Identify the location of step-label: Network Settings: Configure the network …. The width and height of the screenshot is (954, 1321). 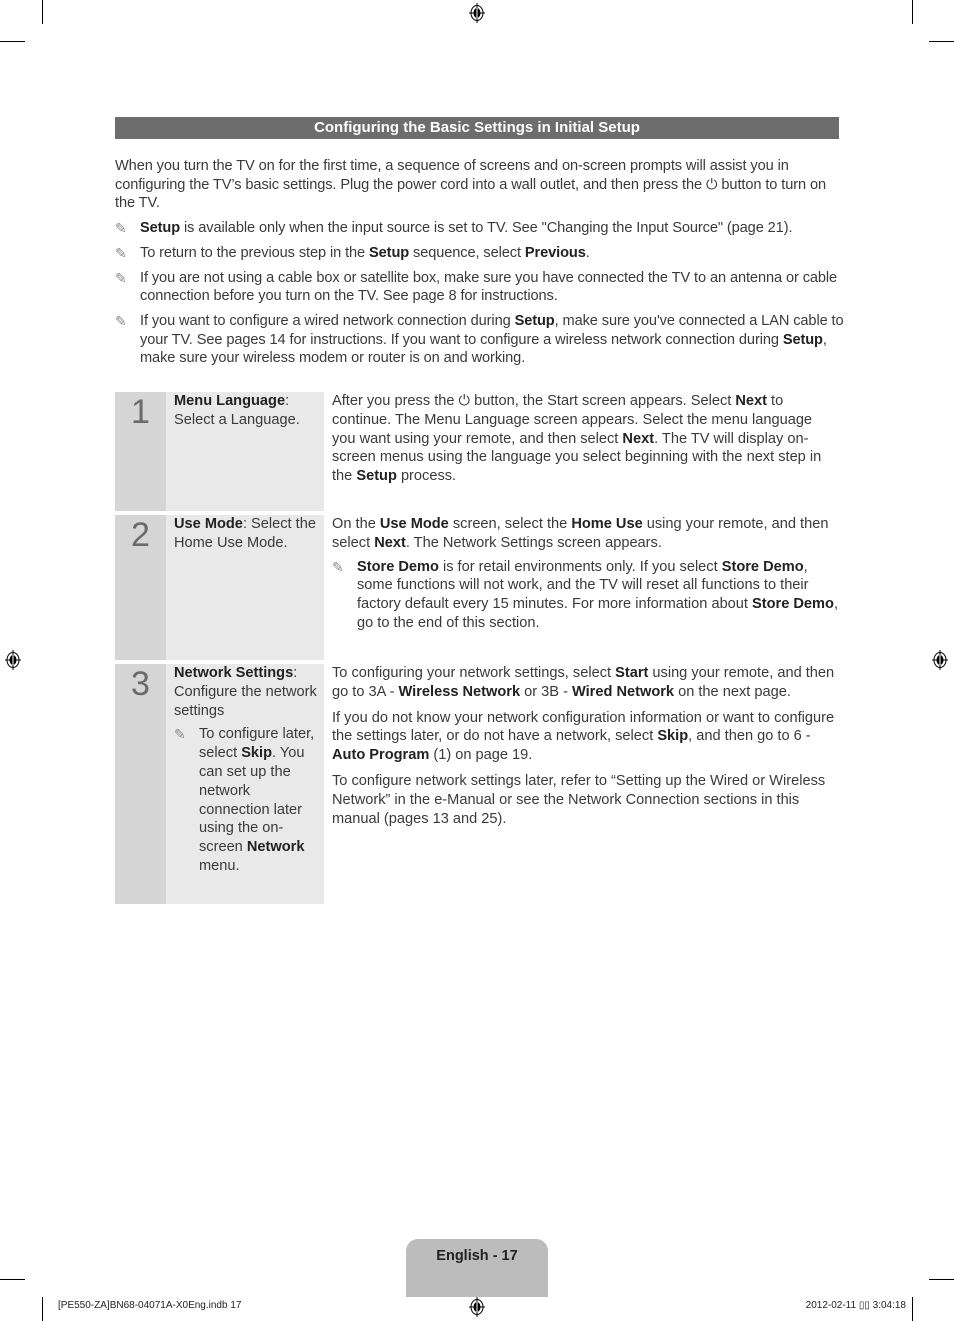
(245, 784).